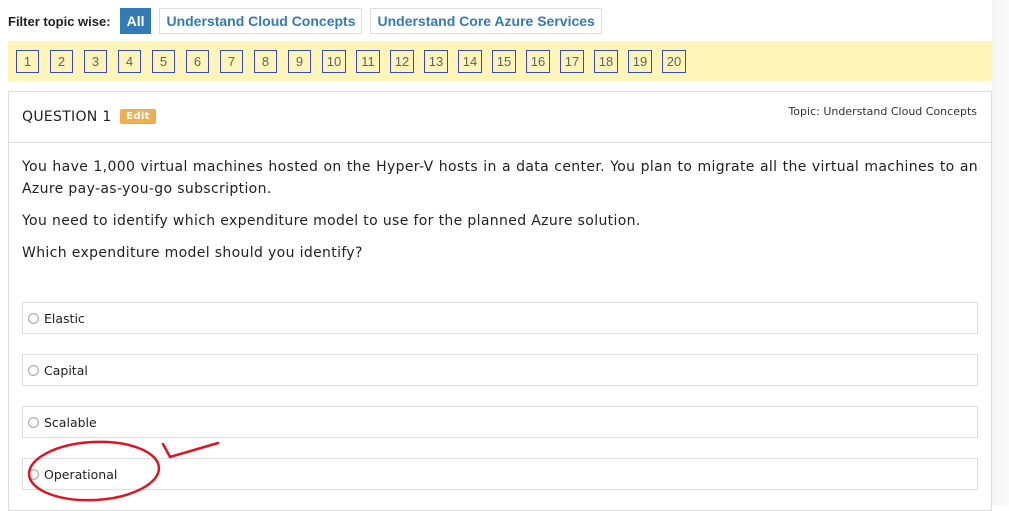 The image size is (1009, 511). Describe the element at coordinates (470, 61) in the screenshot. I see `page-button: 14` at that location.